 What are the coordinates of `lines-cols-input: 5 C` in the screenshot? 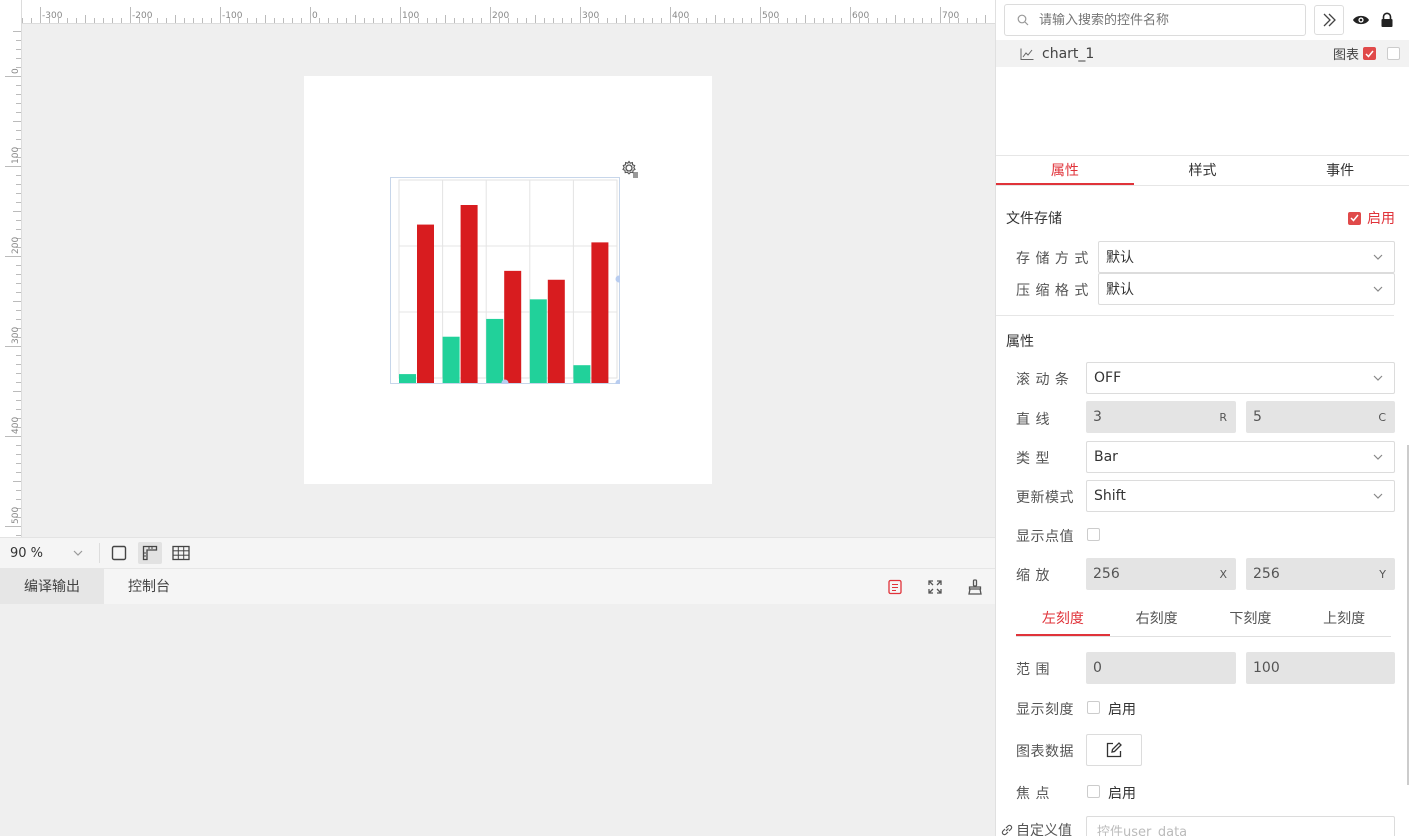 It's located at (1320, 417).